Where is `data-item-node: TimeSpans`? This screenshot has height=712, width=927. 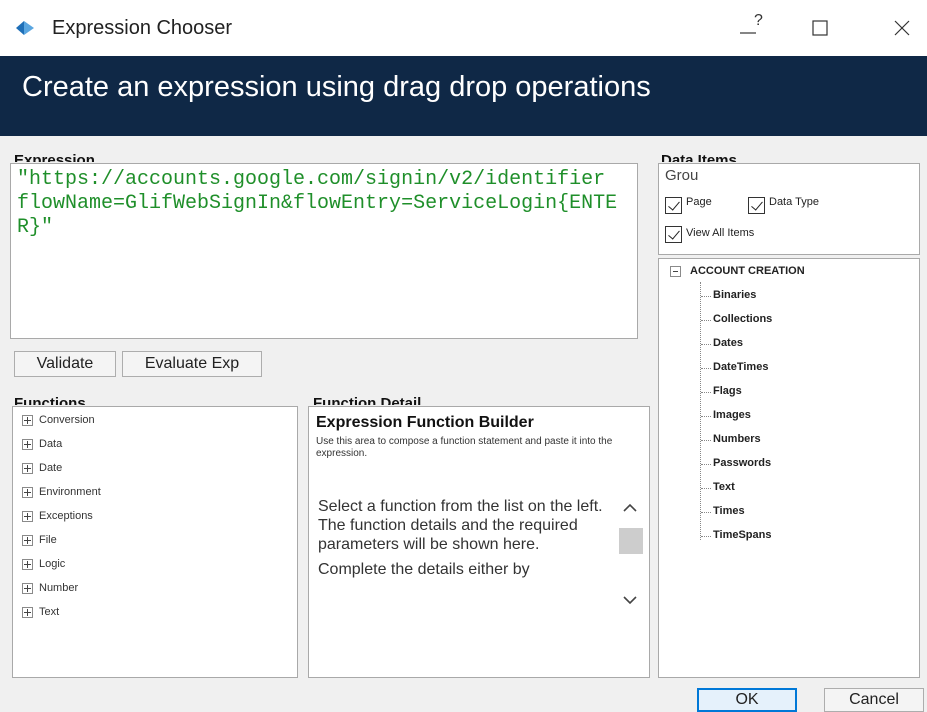
data-item-node: TimeSpans is located at coordinates (742, 535).